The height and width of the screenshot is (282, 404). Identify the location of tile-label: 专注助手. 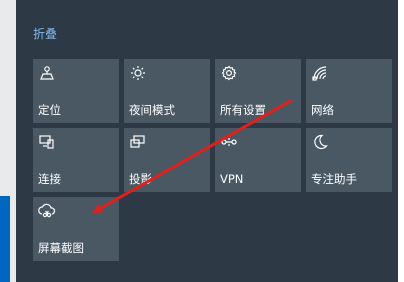
(334, 179).